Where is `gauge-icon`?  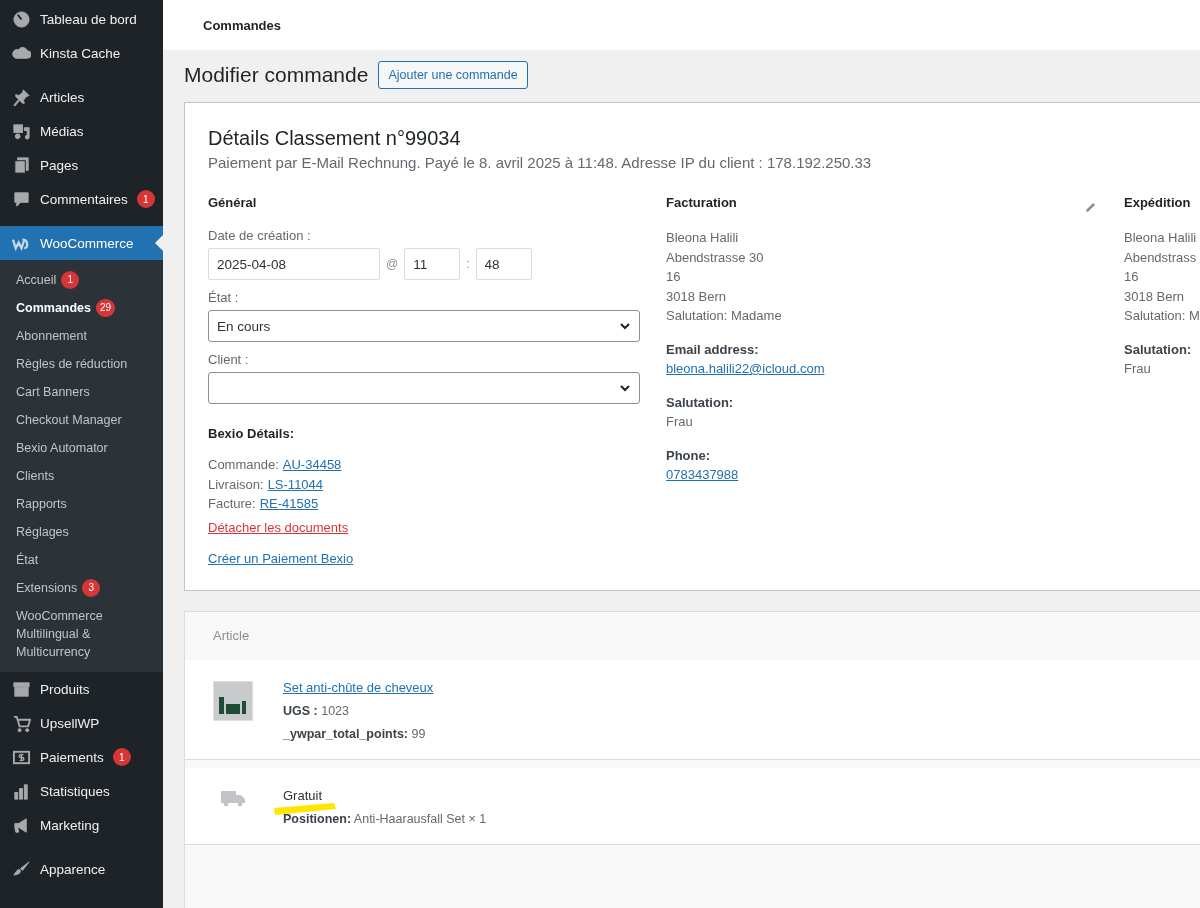
gauge-icon is located at coordinates (21, 19).